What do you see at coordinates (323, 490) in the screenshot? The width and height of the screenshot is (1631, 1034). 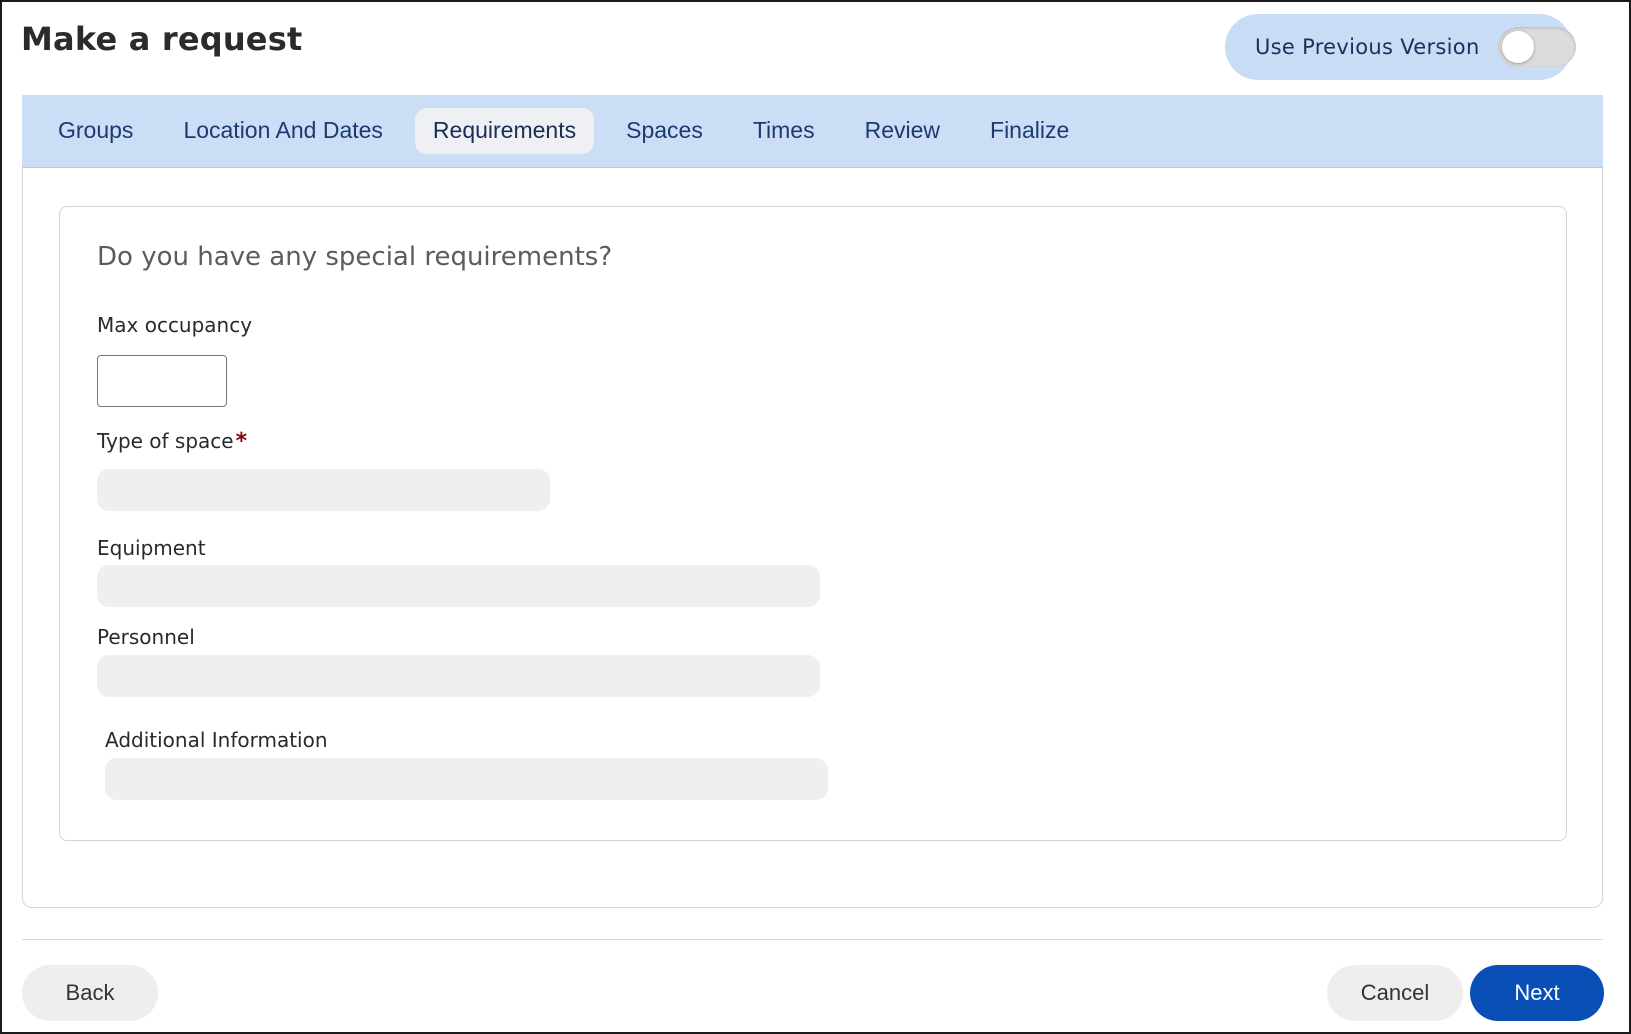 I see `type-of-space-select` at bounding box center [323, 490].